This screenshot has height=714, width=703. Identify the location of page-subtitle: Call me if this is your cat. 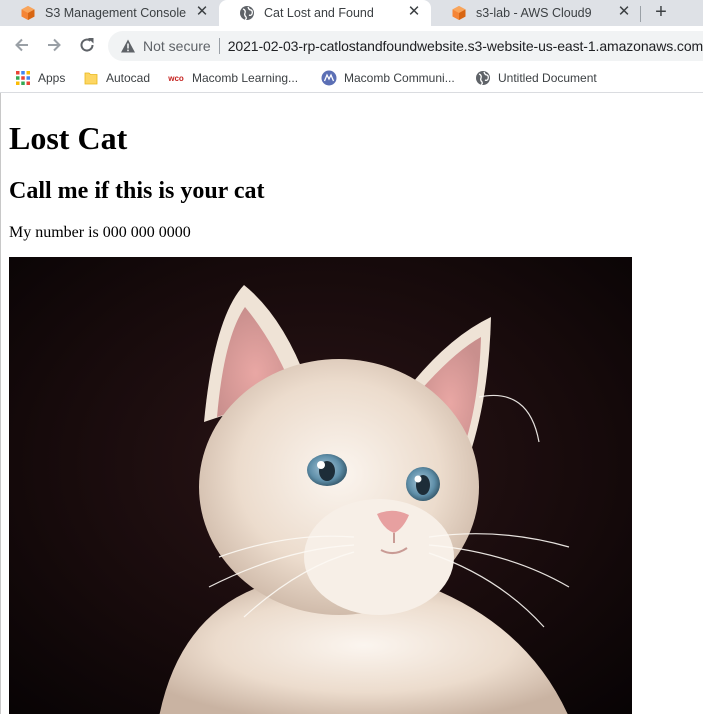
(137, 191).